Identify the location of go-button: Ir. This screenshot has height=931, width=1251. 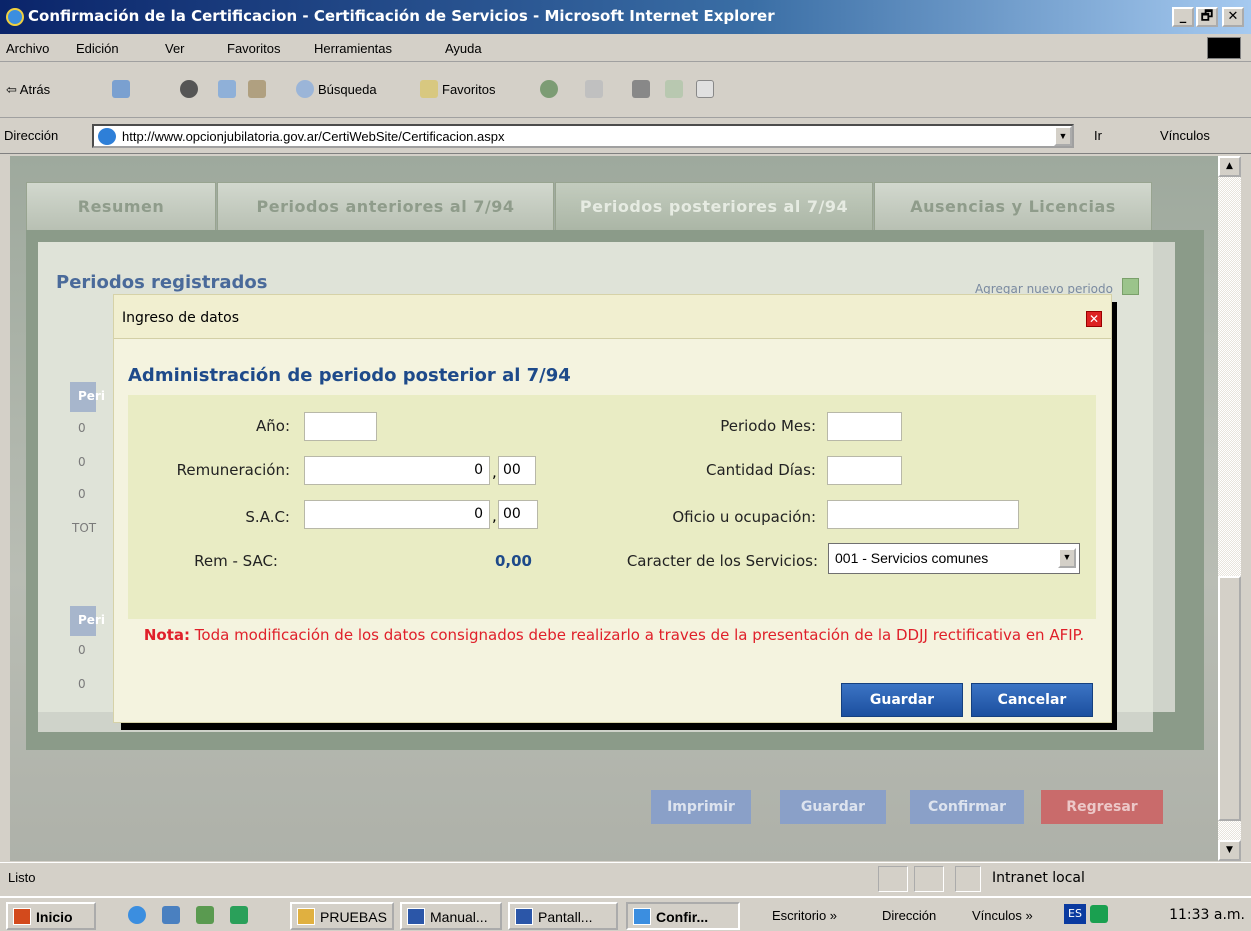
(1098, 135).